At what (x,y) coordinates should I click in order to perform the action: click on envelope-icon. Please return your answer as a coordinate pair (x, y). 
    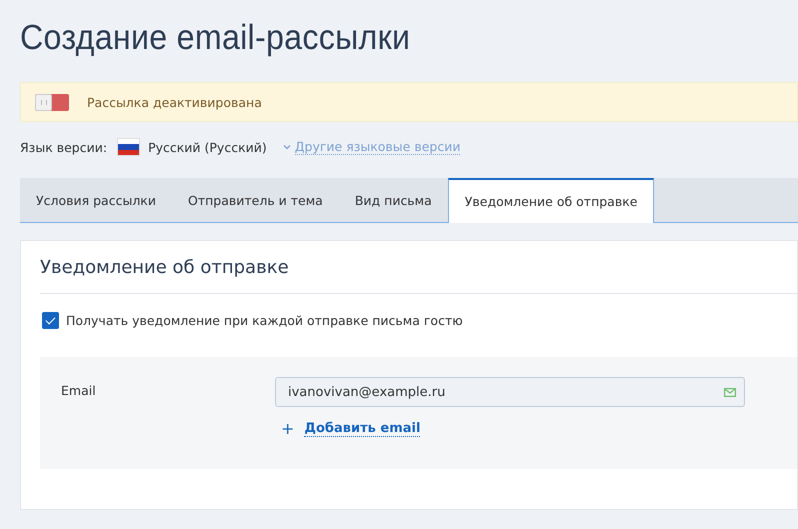
    Looking at the image, I should click on (730, 392).